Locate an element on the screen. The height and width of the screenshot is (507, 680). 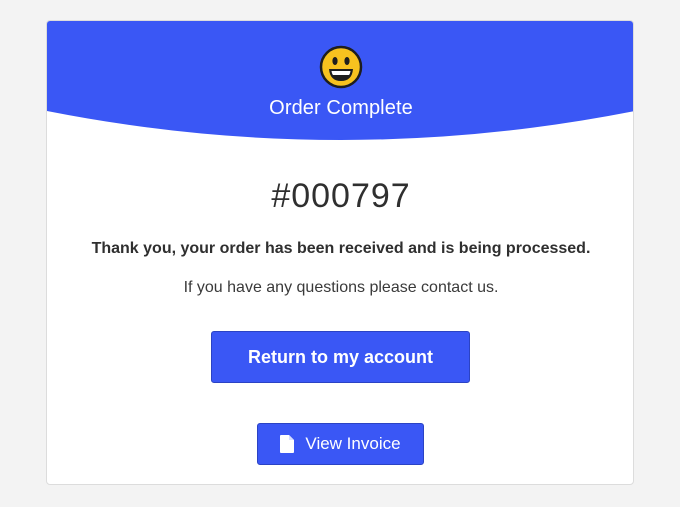
view-invoice-button: View Invoice is located at coordinates (340, 444).